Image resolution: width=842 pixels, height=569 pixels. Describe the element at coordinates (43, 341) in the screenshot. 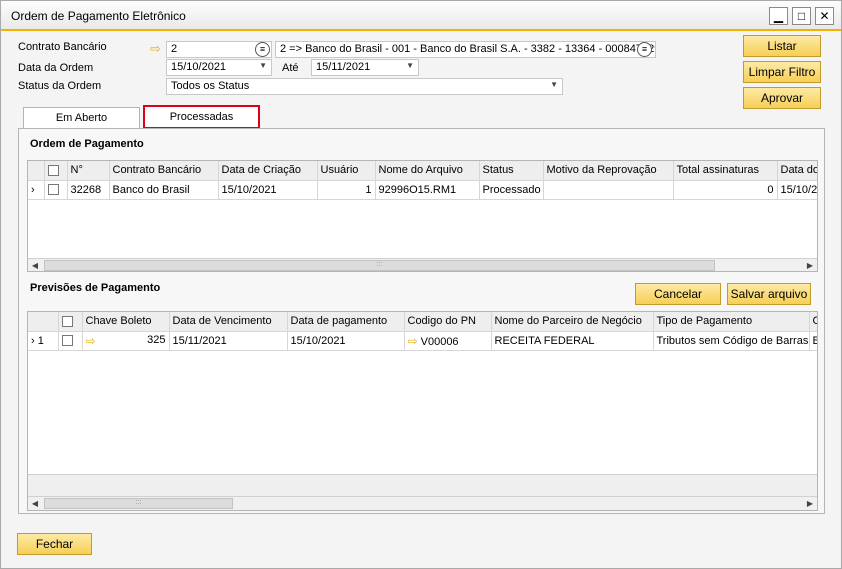

I see `row-marker: › 1` at that location.